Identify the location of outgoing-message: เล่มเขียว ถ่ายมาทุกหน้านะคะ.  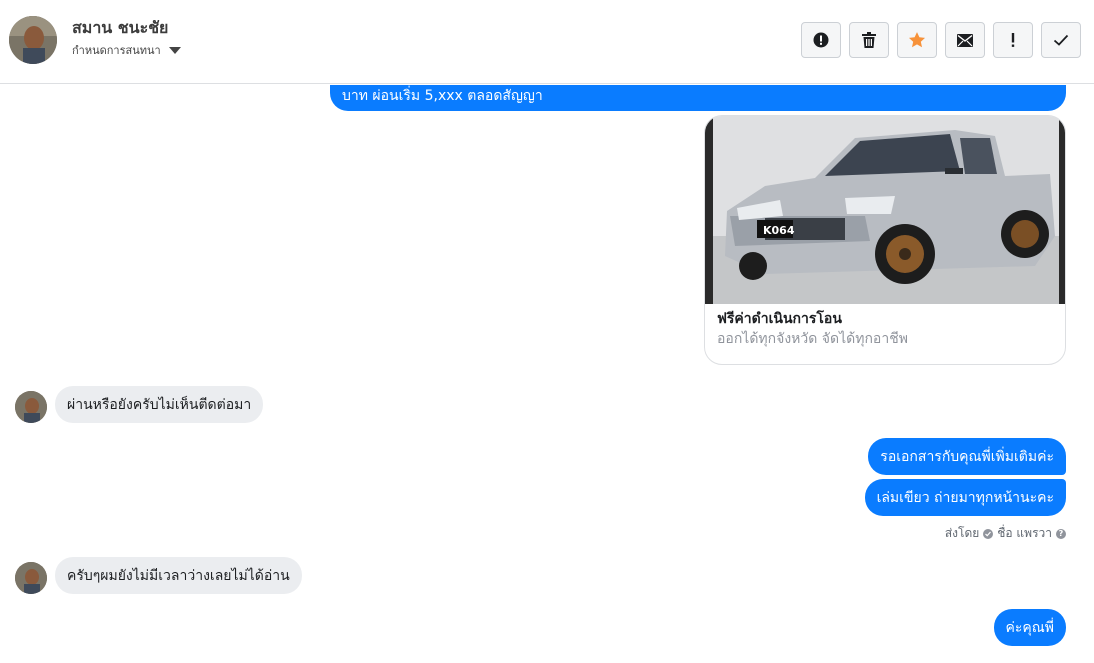
(965, 497).